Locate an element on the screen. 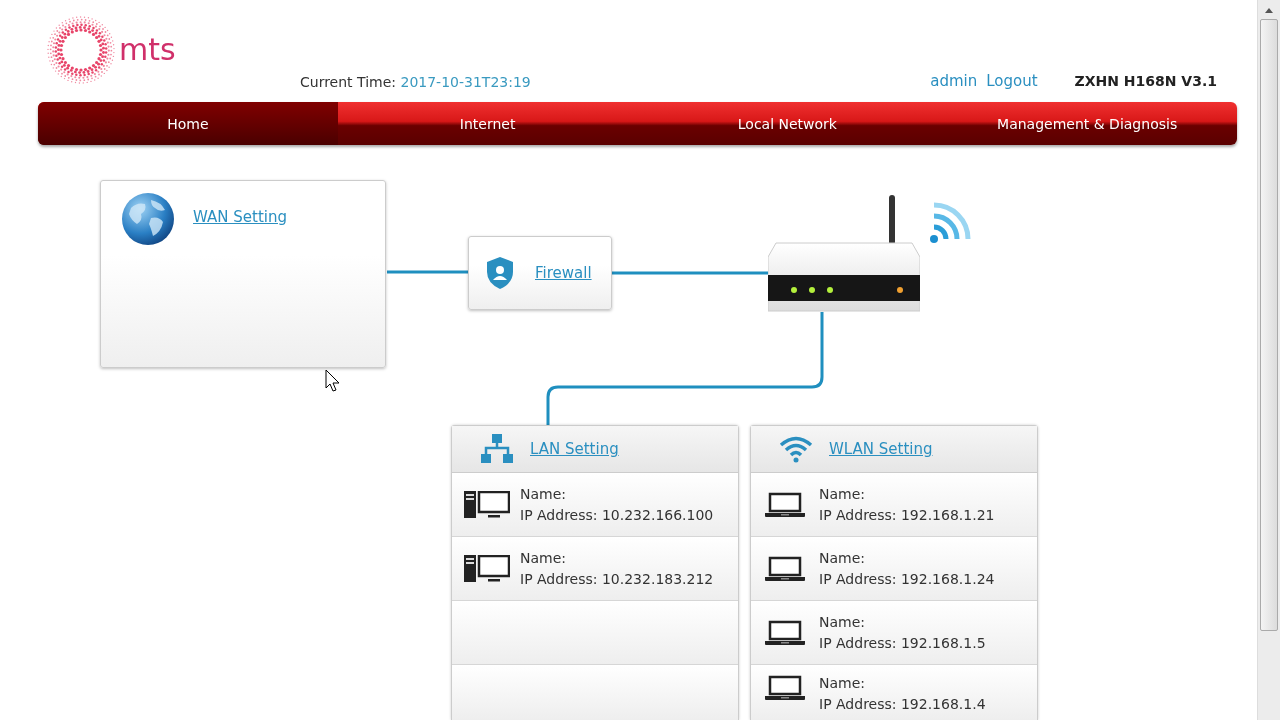 The height and width of the screenshot is (720, 1280). device-ip-address: IP Address: 192.168.1.21 is located at coordinates (907, 515).